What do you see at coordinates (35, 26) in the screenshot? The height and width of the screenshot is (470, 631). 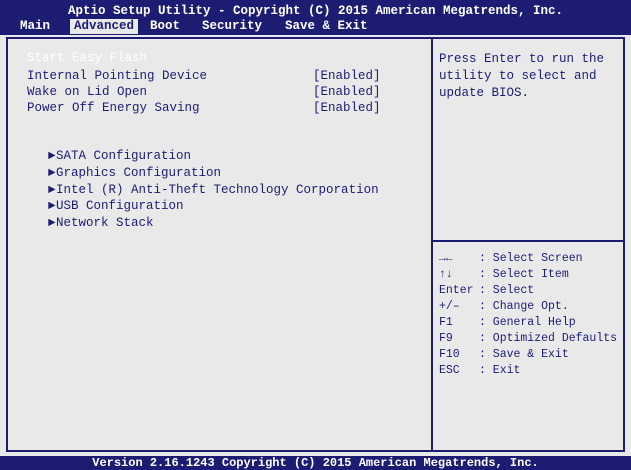 I see `tab-main: Main` at bounding box center [35, 26].